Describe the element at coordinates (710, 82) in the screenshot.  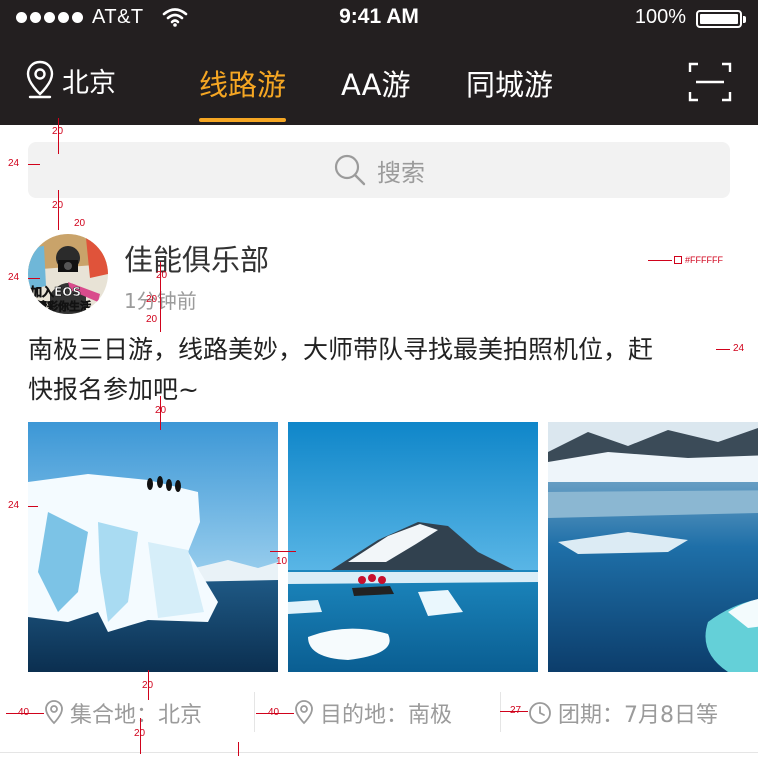
I see `scan-icon` at that location.